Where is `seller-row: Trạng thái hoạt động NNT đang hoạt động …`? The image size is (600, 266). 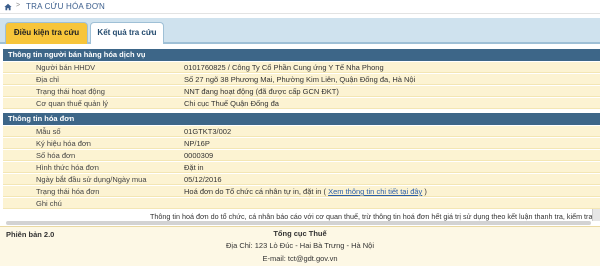
seller-row: Trạng thái hoạt động NNT đang hoạt động … is located at coordinates (301, 91).